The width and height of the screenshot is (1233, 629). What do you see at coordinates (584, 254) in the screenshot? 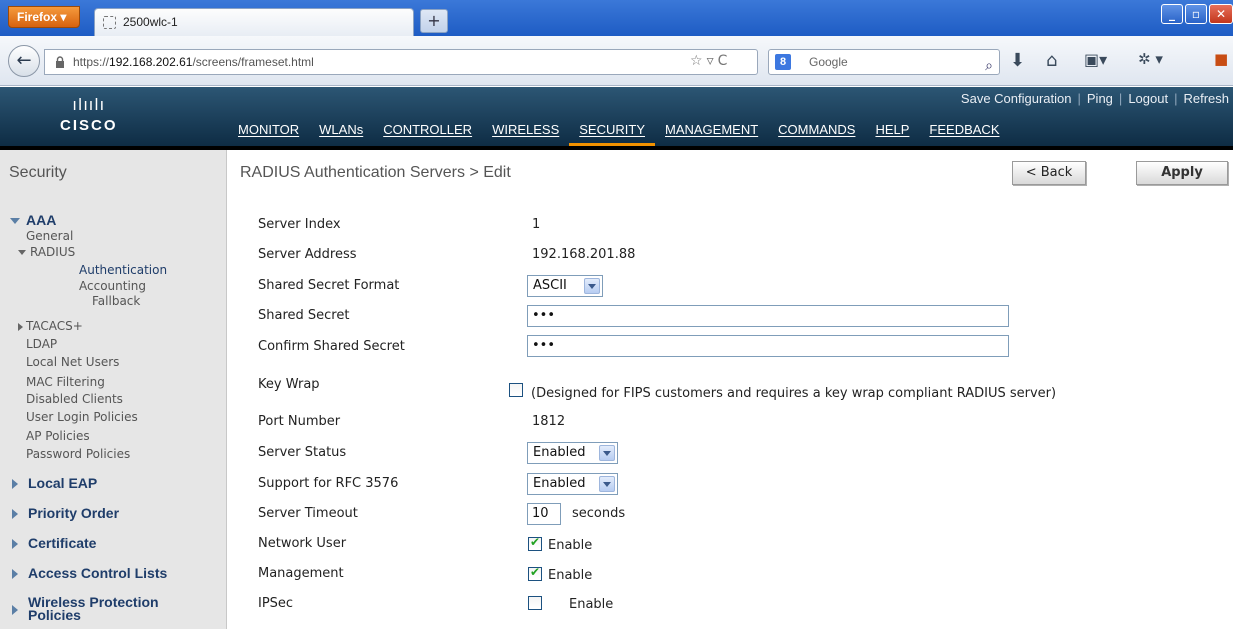
I see `server-address-value: 192.168.201.88` at bounding box center [584, 254].